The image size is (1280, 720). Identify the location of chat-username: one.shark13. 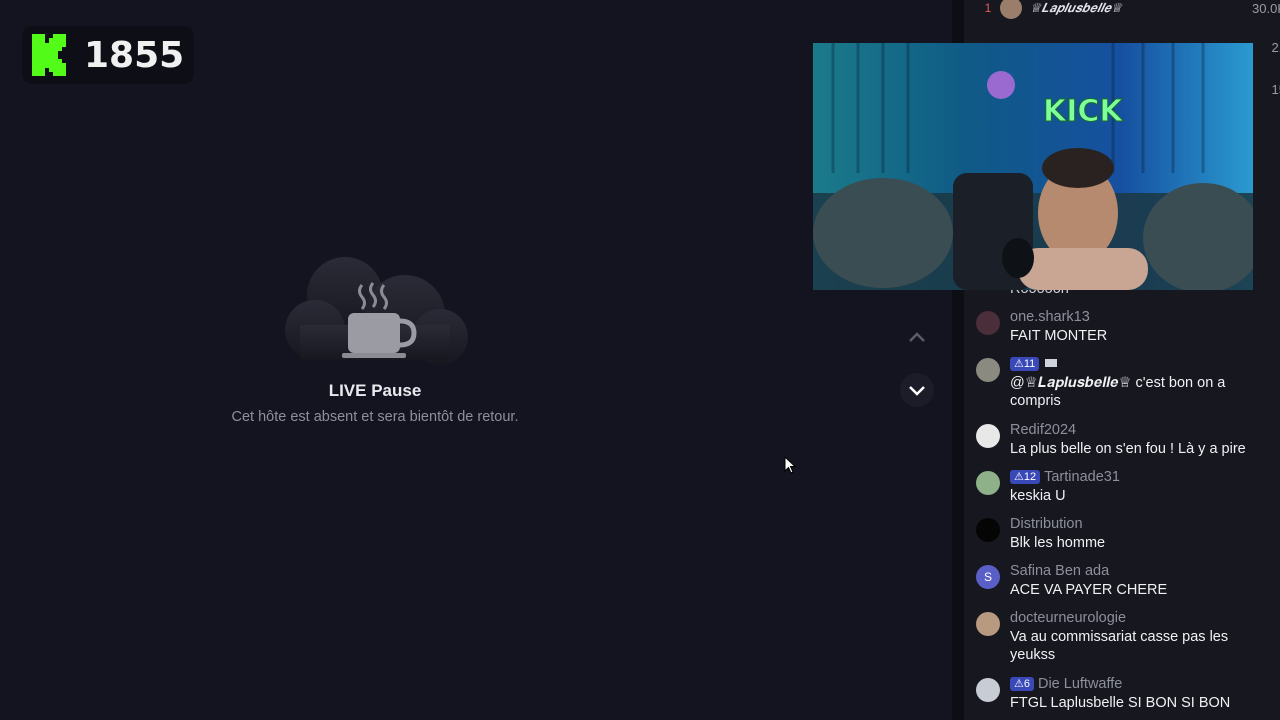
(1058, 317).